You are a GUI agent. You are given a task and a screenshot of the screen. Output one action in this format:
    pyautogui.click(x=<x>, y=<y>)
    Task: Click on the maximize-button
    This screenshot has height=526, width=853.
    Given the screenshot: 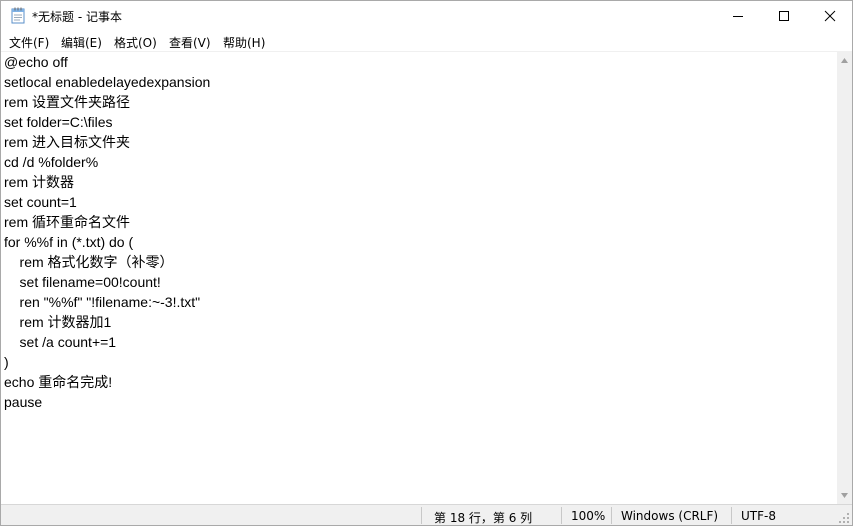 What is the action you would take?
    pyautogui.click(x=784, y=16)
    